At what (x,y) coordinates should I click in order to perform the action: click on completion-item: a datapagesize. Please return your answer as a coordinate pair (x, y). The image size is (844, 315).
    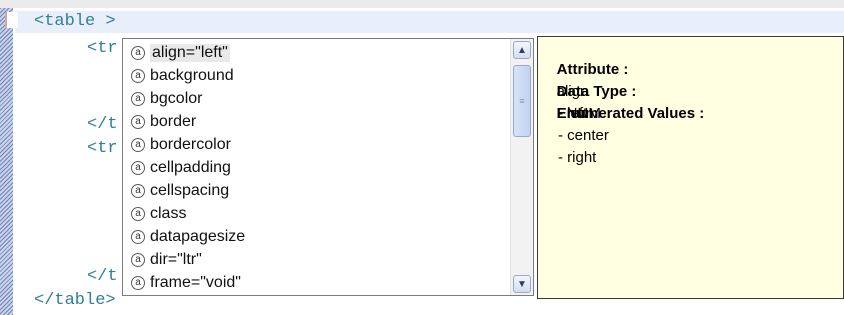
    Looking at the image, I should click on (186, 236).